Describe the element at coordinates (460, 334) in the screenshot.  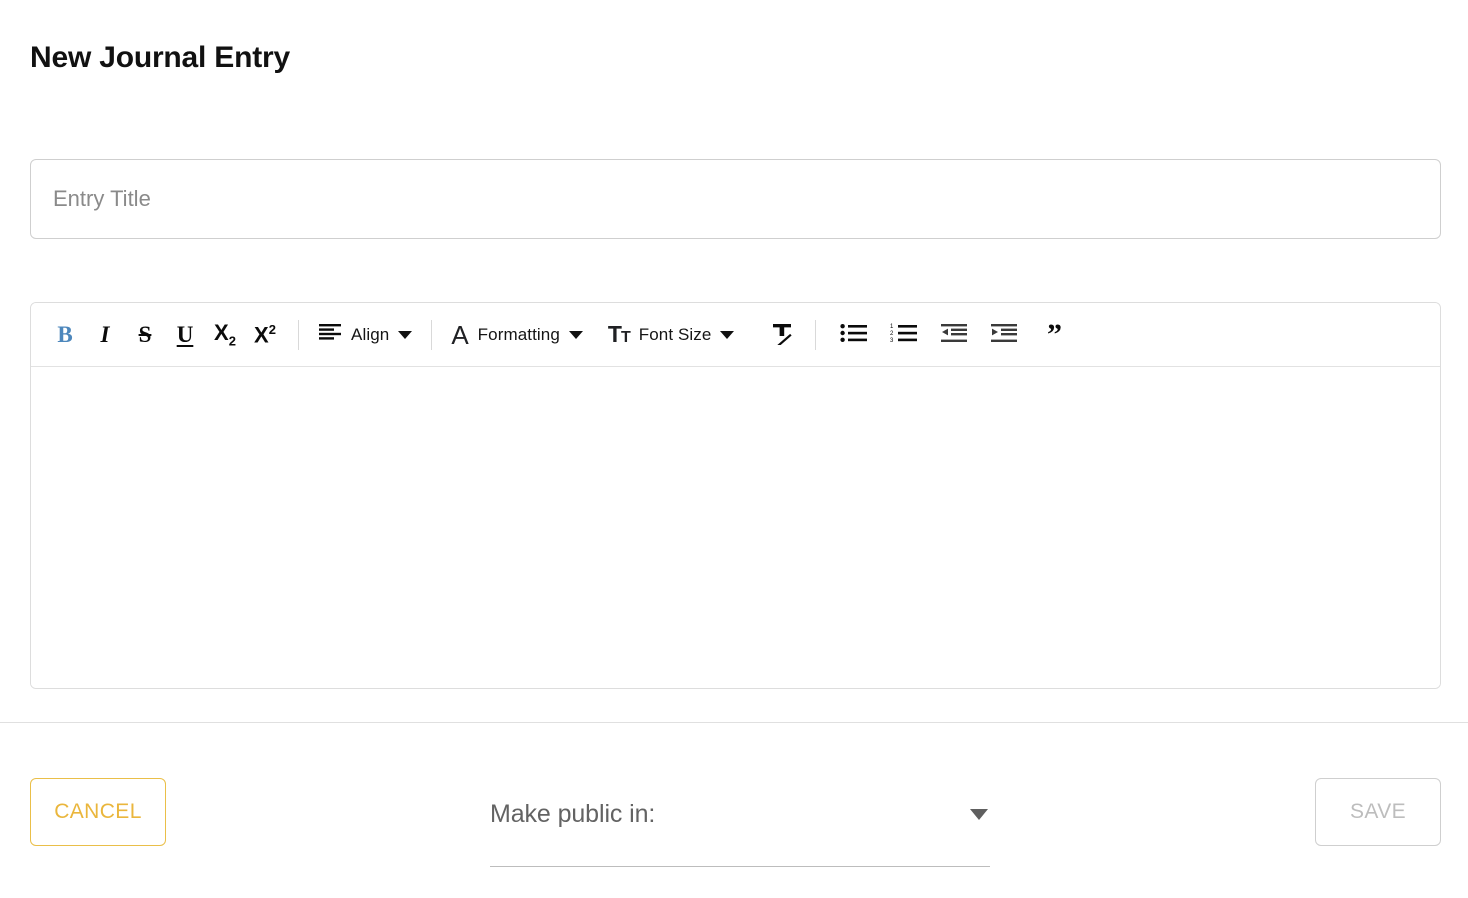
I see `font-A-icon: A` at that location.